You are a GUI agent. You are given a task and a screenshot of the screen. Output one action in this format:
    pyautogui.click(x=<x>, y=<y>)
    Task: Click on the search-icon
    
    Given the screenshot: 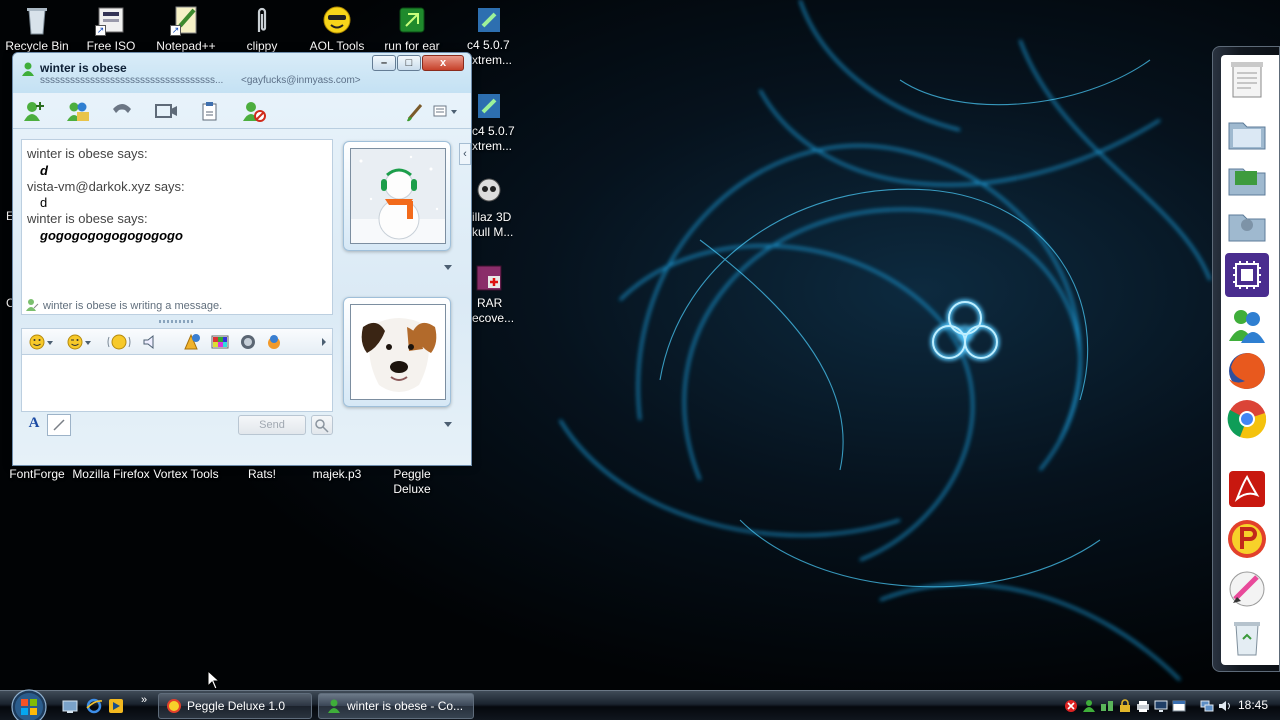 What is the action you would take?
    pyautogui.click(x=322, y=425)
    